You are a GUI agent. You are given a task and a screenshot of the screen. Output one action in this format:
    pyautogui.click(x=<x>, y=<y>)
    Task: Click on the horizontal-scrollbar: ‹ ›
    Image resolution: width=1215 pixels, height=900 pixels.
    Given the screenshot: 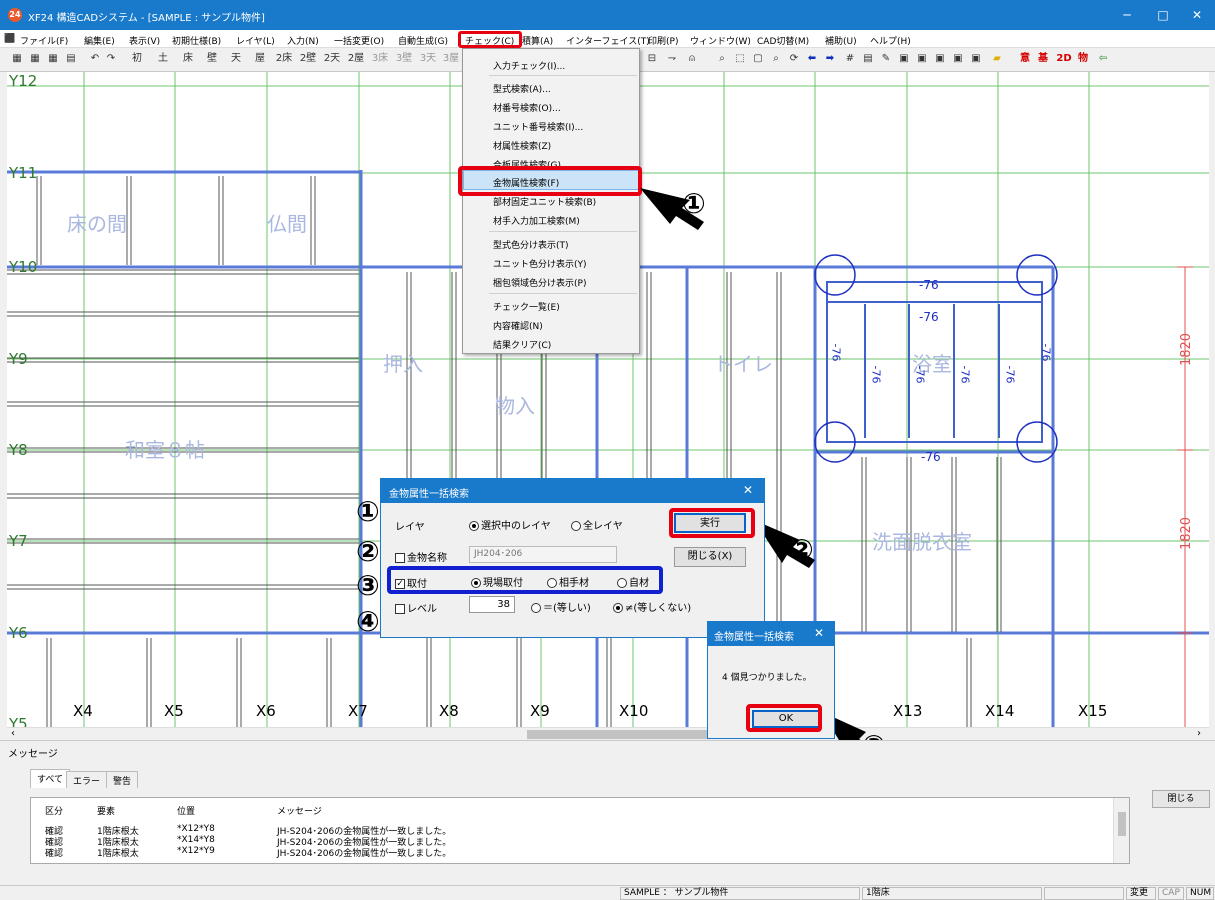 What is the action you would take?
    pyautogui.click(x=608, y=733)
    